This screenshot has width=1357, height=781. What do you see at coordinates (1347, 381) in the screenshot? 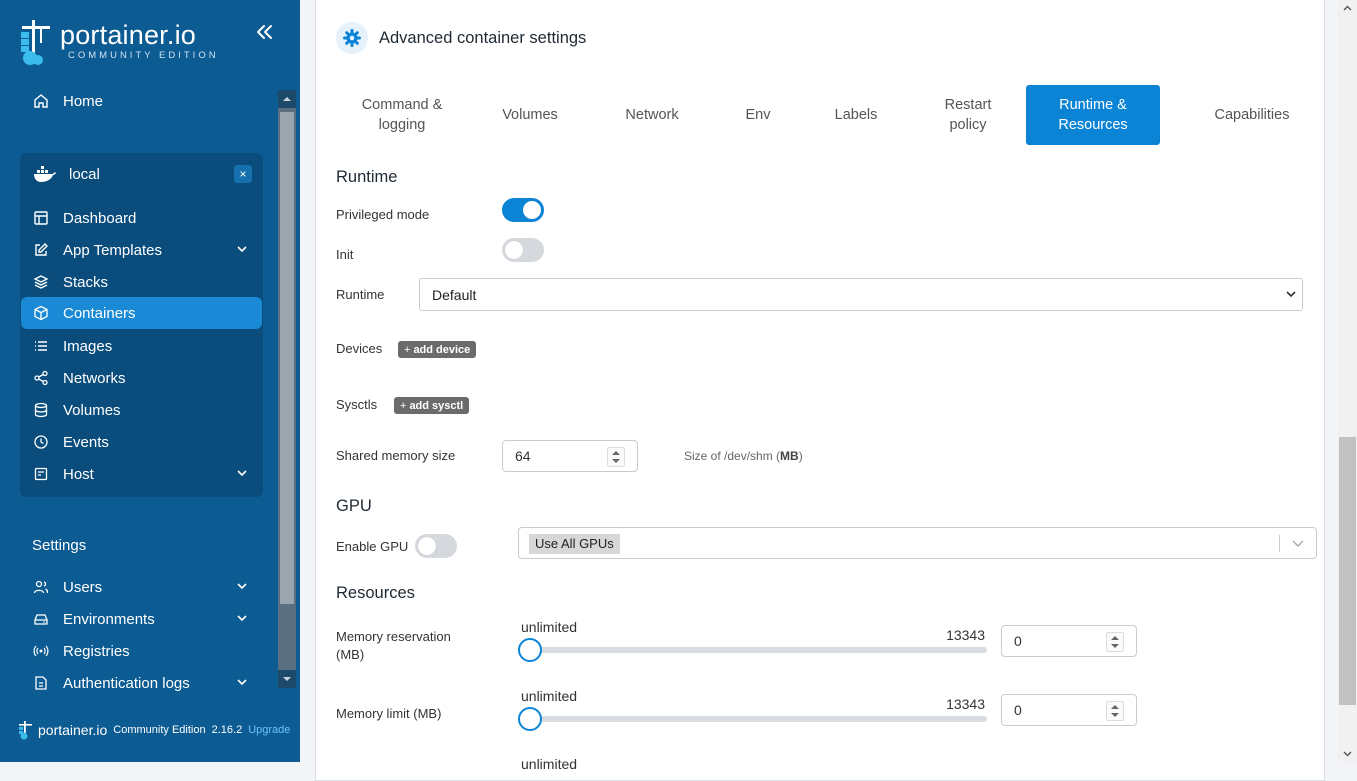
I see `main-scrollbar` at bounding box center [1347, 381].